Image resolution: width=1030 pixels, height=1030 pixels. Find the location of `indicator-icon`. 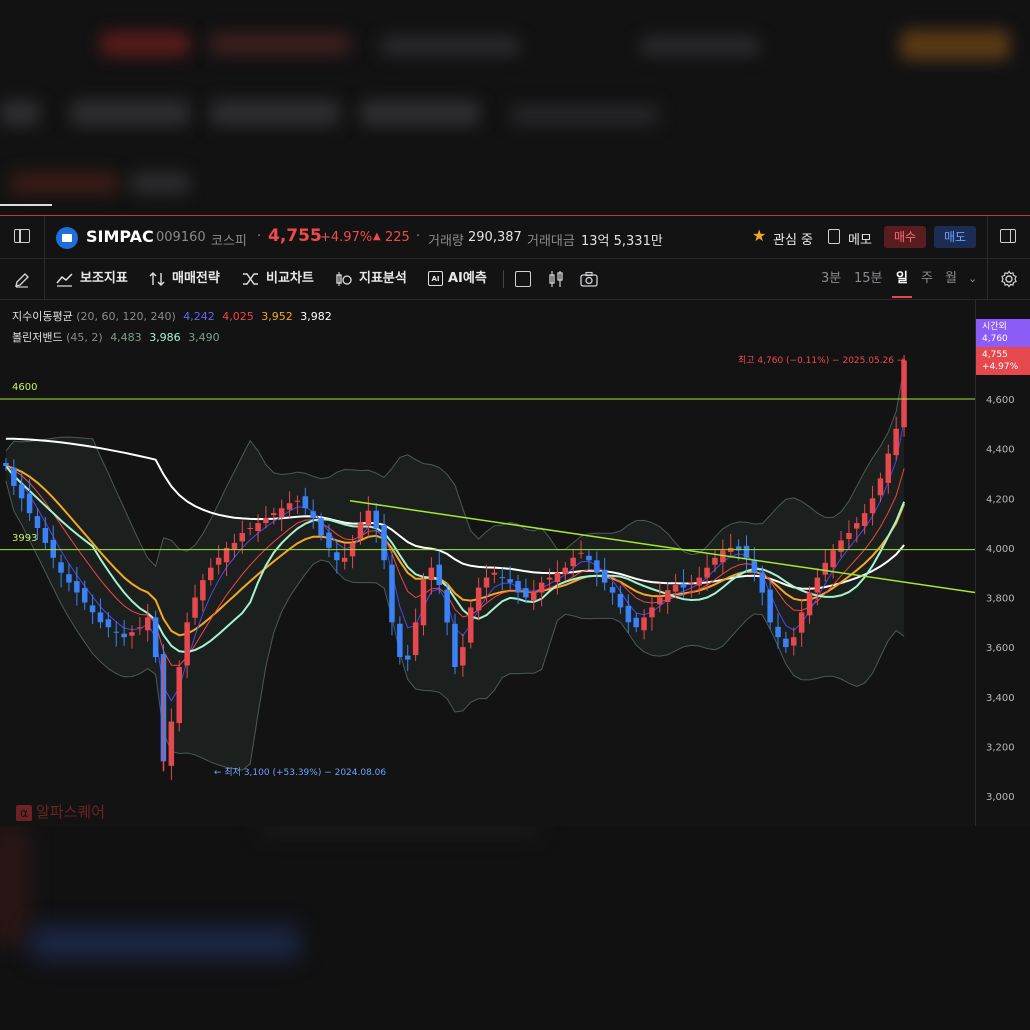

indicator-icon is located at coordinates (64, 279).